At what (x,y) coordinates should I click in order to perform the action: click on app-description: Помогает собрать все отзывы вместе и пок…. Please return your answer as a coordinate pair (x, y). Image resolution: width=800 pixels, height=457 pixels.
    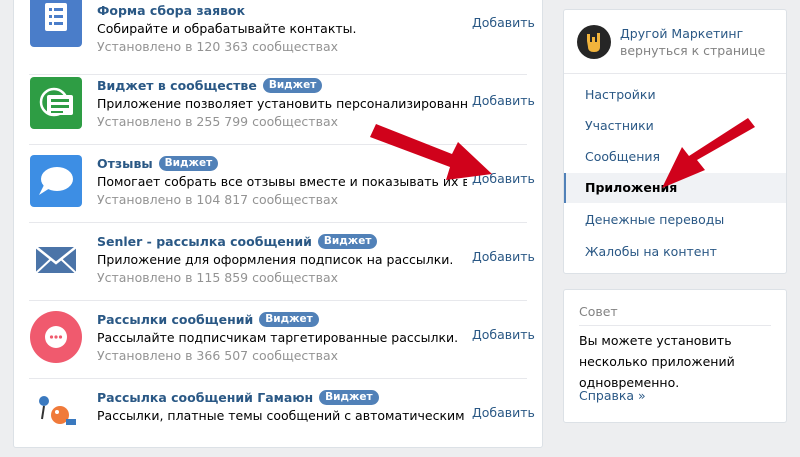
    Looking at the image, I should click on (282, 181).